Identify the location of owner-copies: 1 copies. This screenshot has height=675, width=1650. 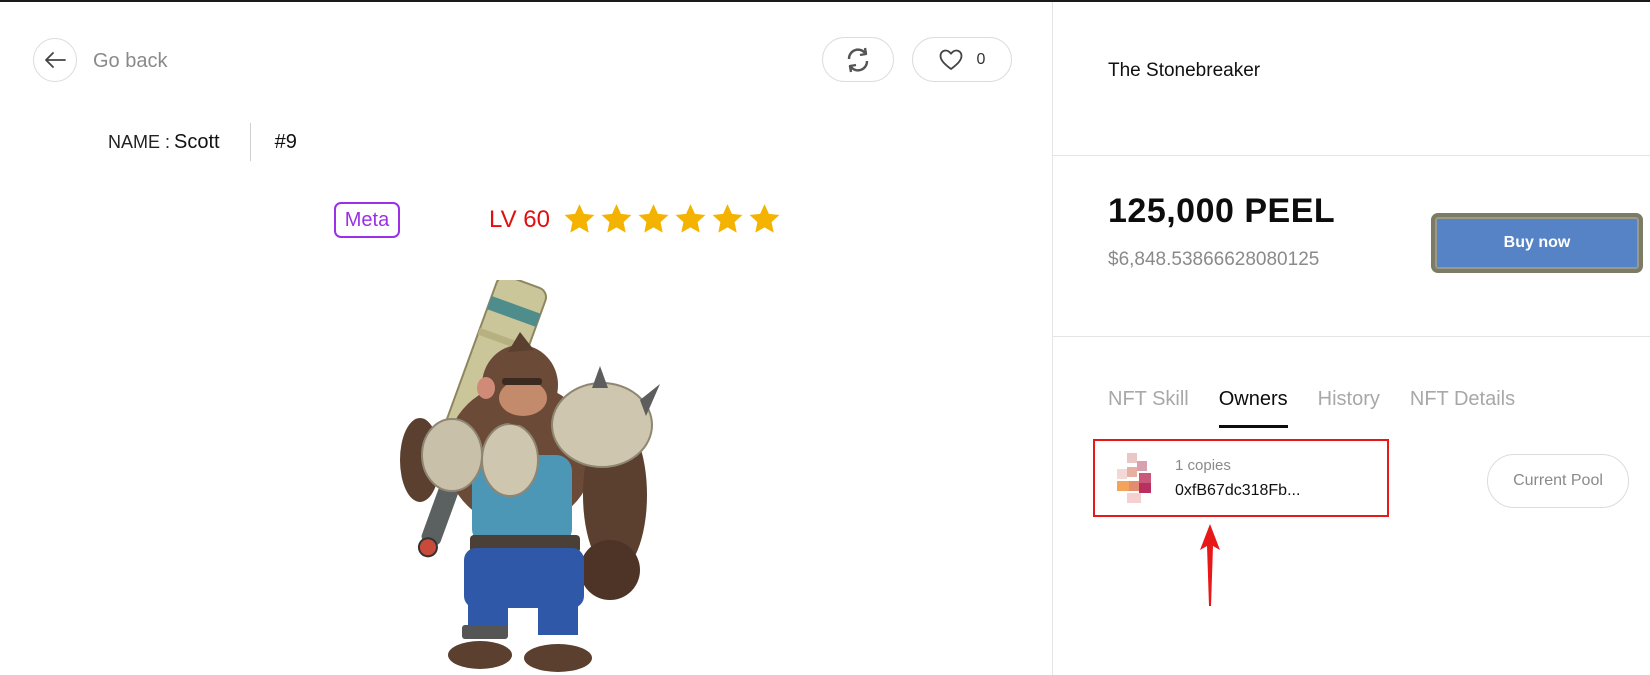
(1203, 465).